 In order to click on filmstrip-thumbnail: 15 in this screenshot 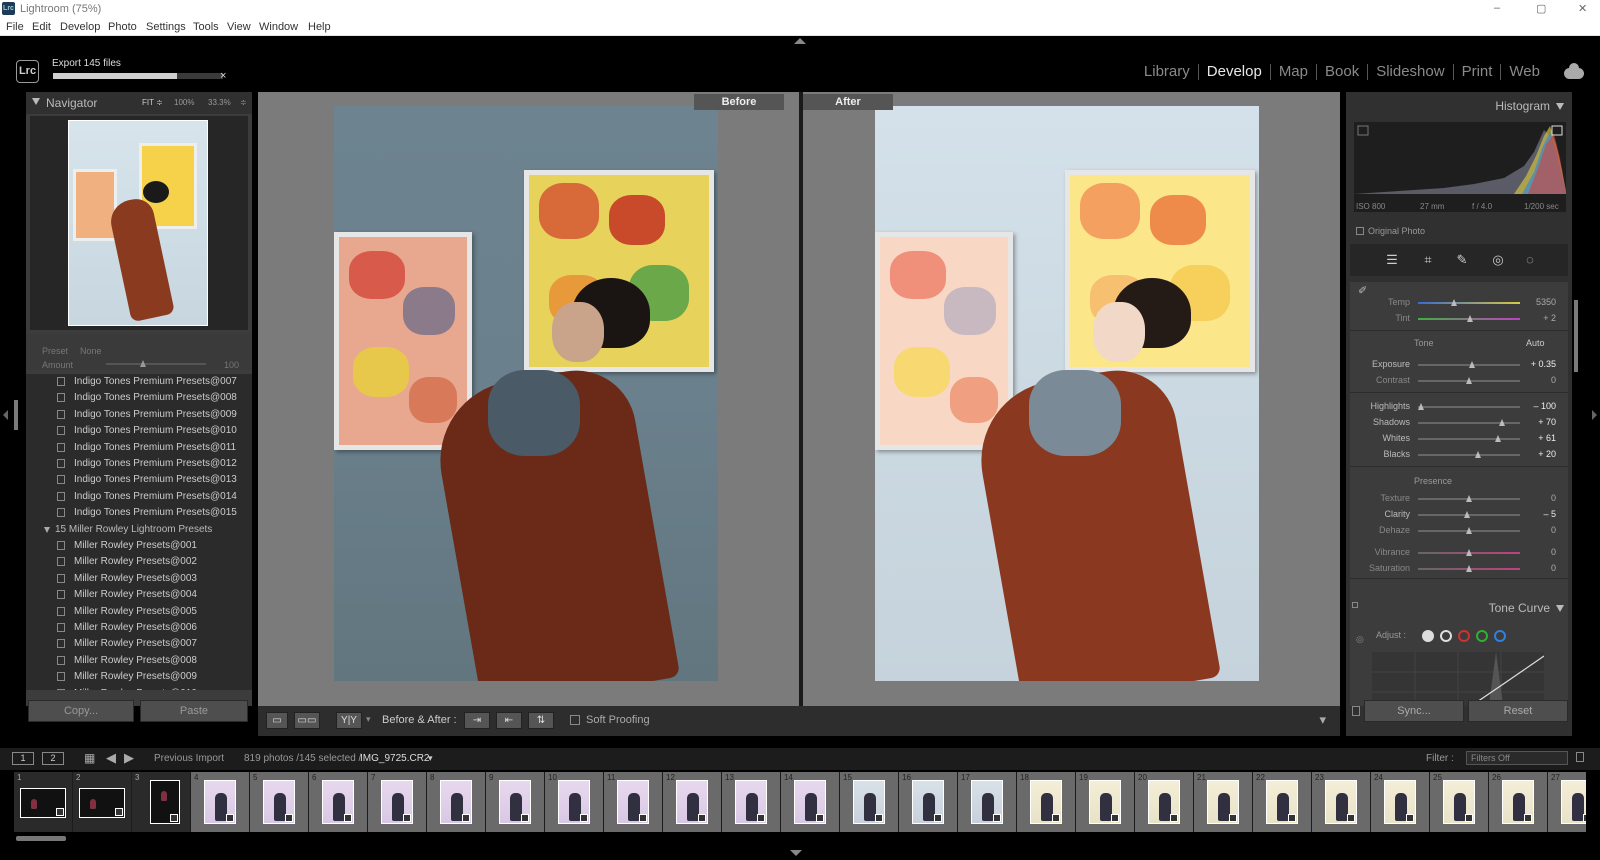, I will do `click(869, 802)`.